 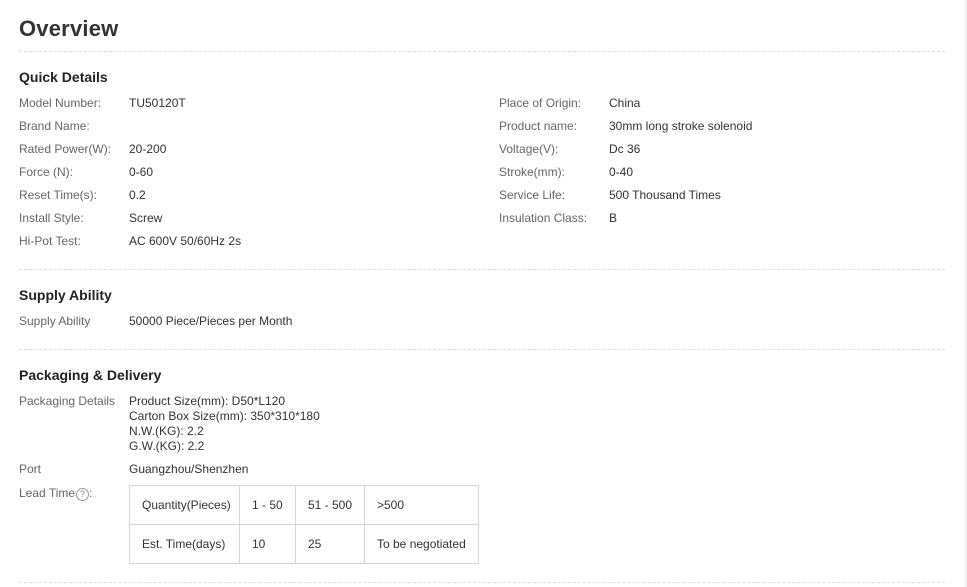 I want to click on question-circle-icon: ?, so click(x=83, y=494).